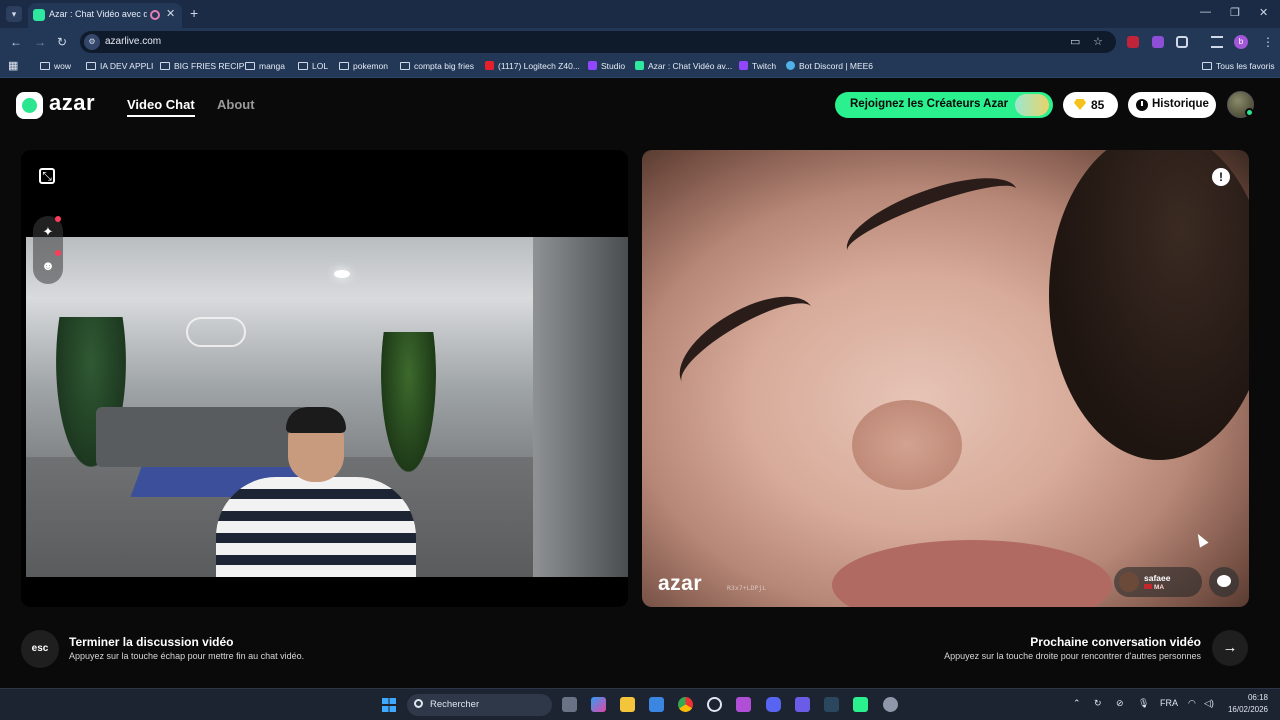 The width and height of the screenshot is (1280, 720). I want to click on bookmark-pokemon: pokemon, so click(363, 66).